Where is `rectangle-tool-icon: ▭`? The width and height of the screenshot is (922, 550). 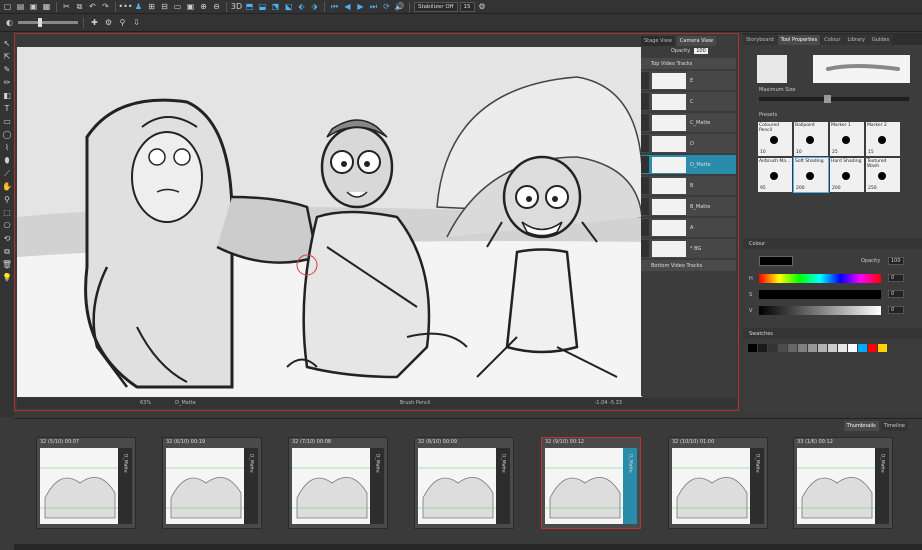
rectangle-tool-icon: ▭ is located at coordinates (7, 121).